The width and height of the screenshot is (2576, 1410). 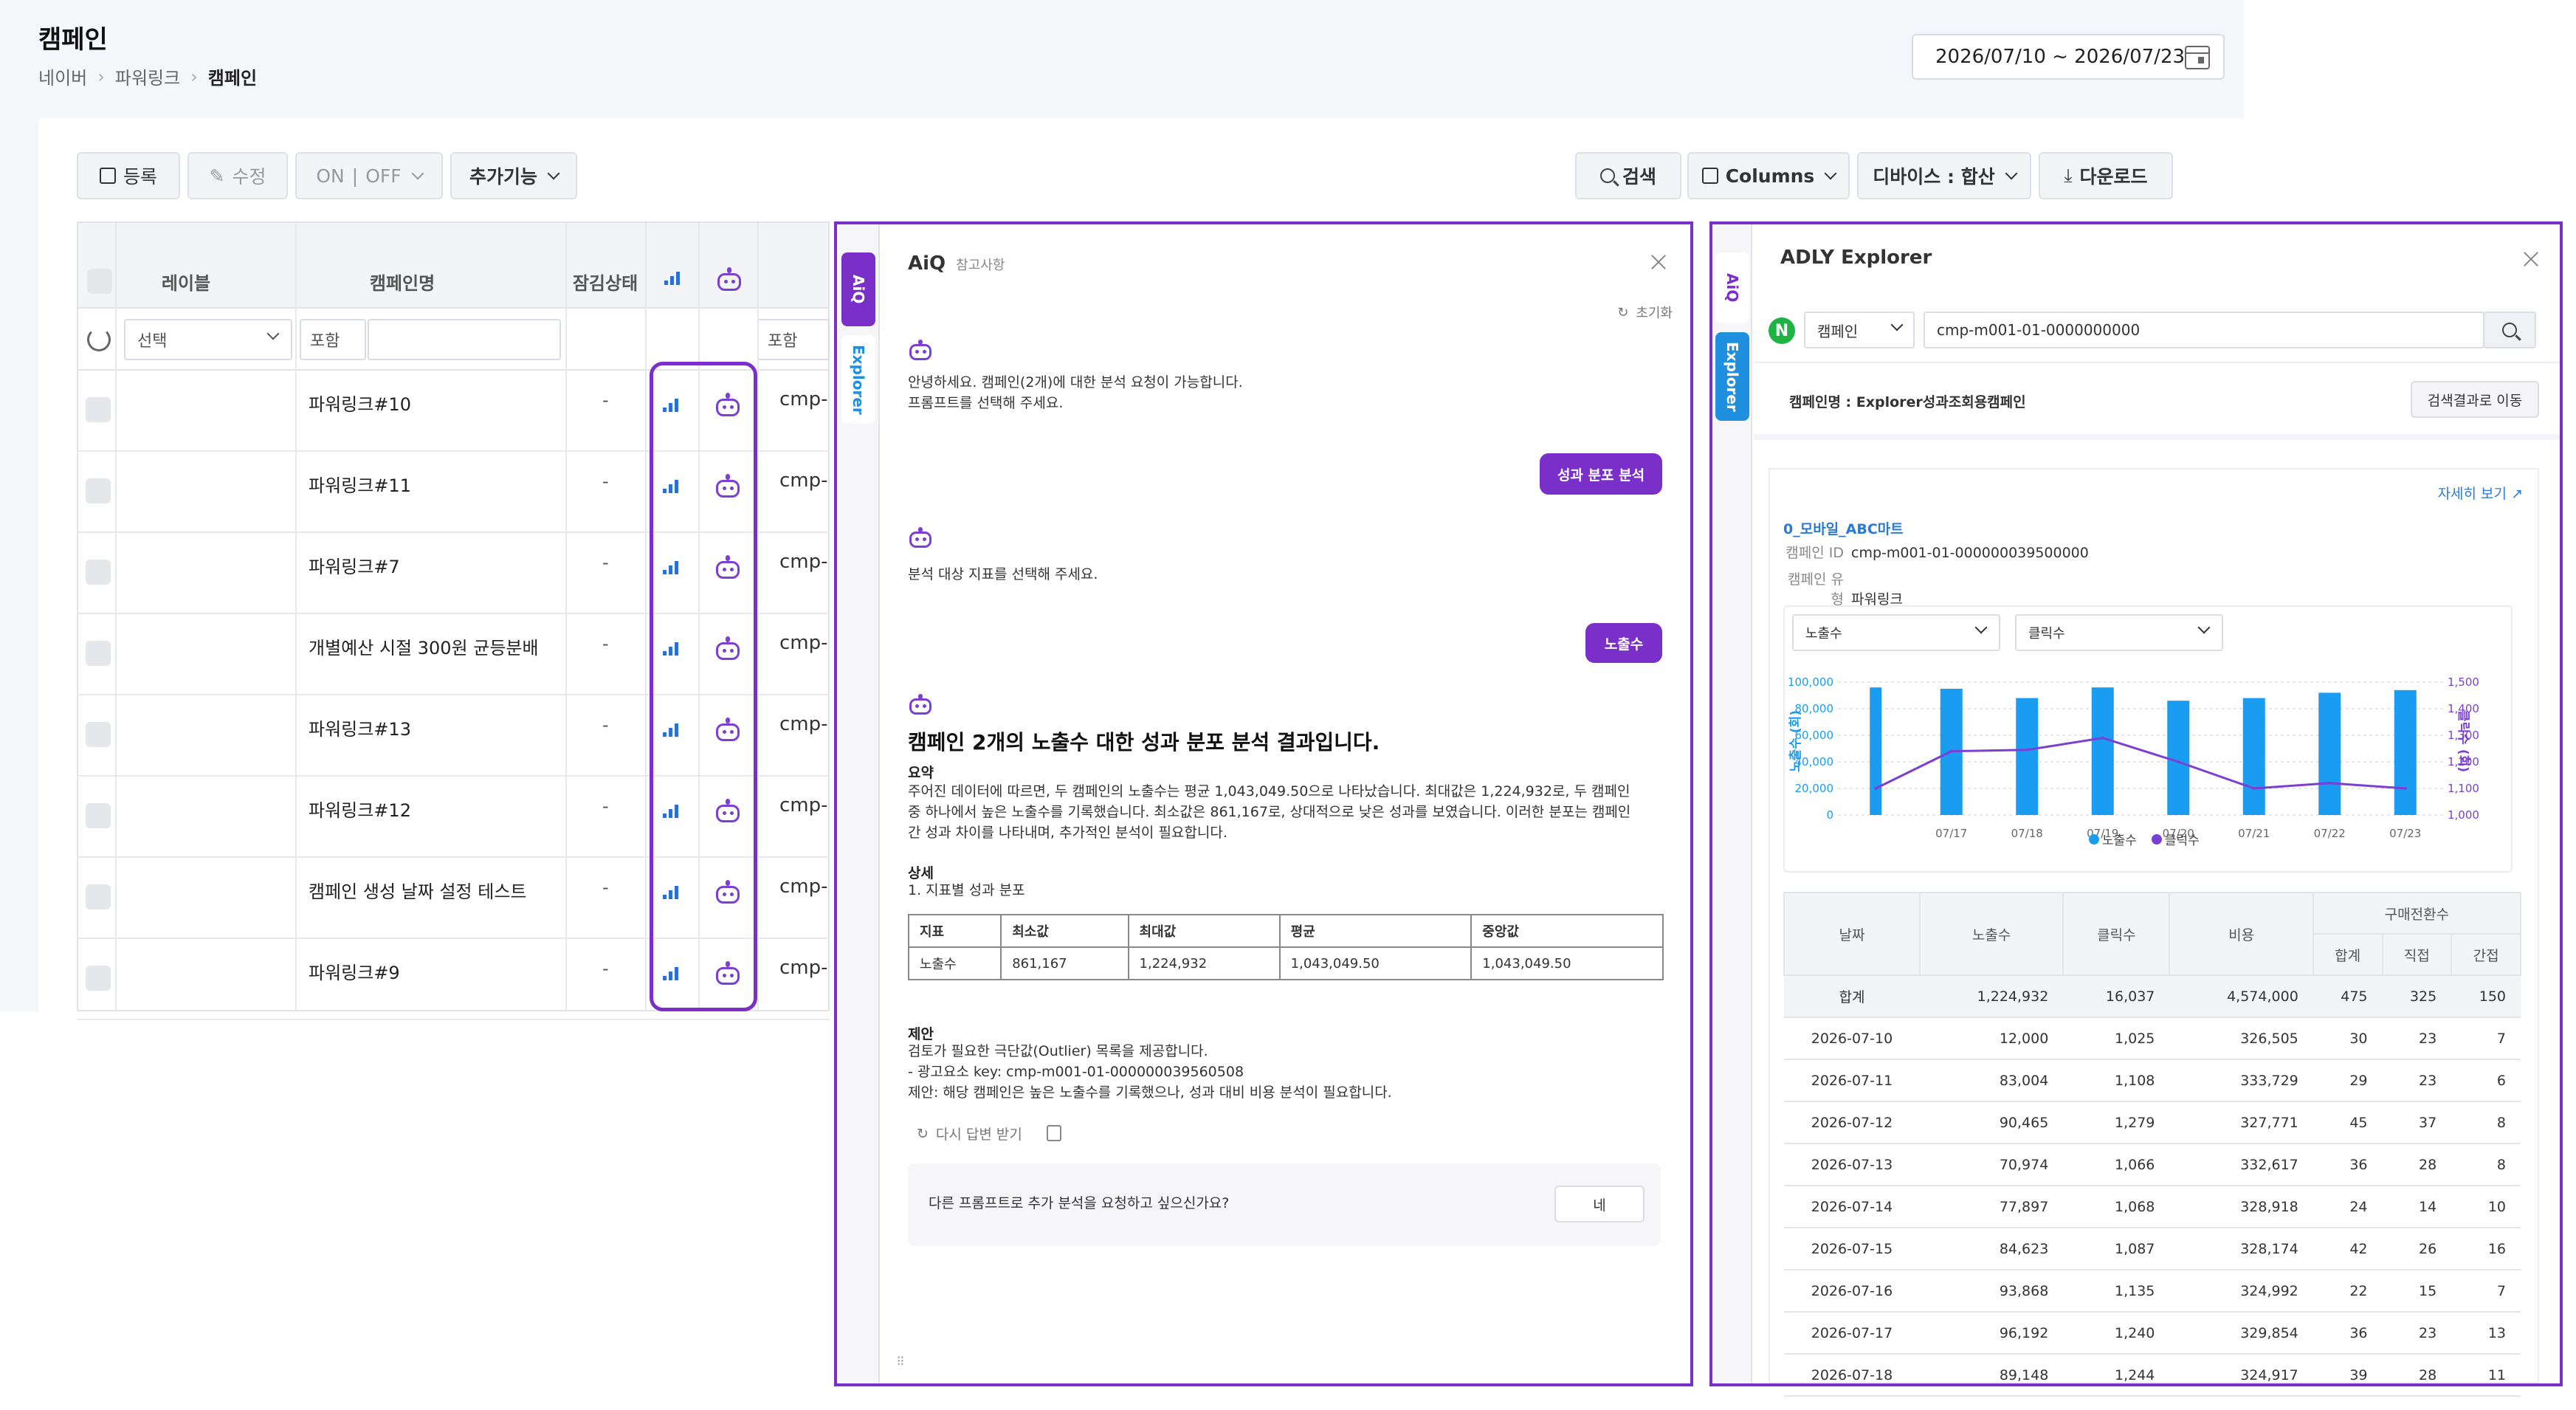 I want to click on extra-functions-dropdown: 추가기능, so click(x=513, y=175).